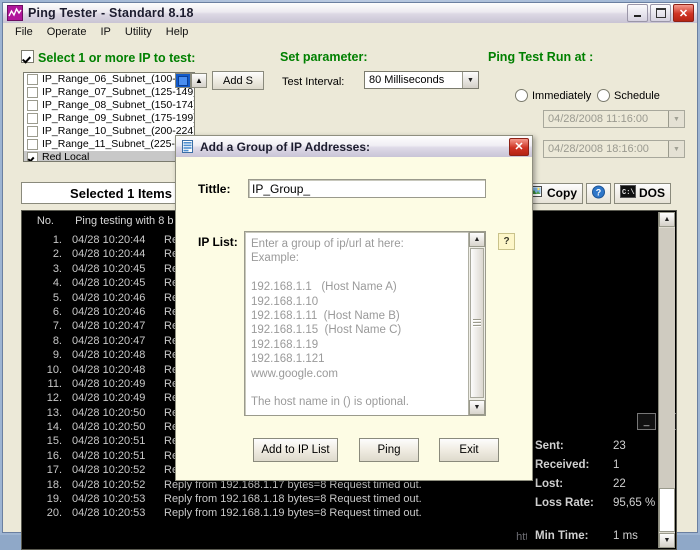 The width and height of the screenshot is (700, 550). I want to click on schedule-end-datetime: 04/28/2008 18:16:00 ▼, so click(614, 149).